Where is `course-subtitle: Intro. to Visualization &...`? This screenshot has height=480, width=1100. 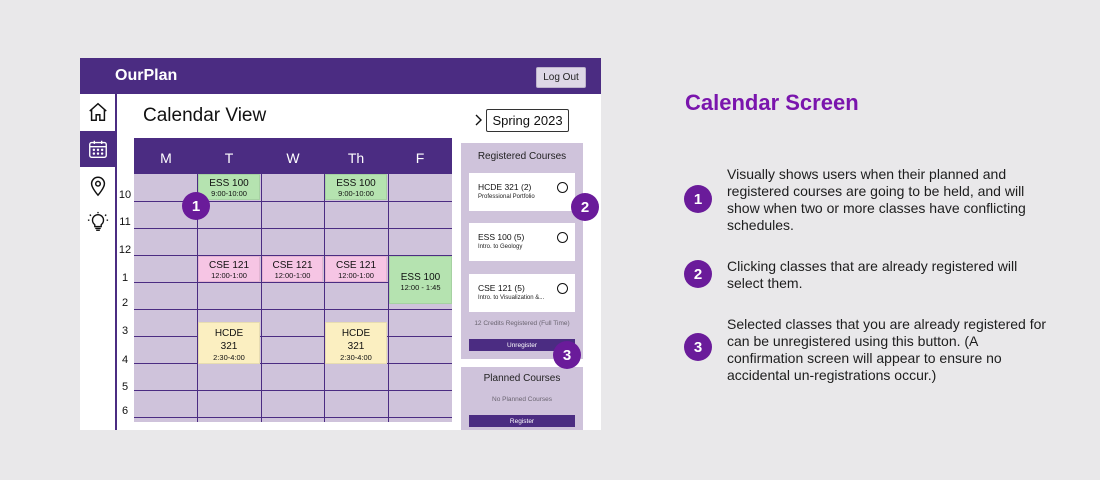 course-subtitle: Intro. to Visualization &... is located at coordinates (511, 298).